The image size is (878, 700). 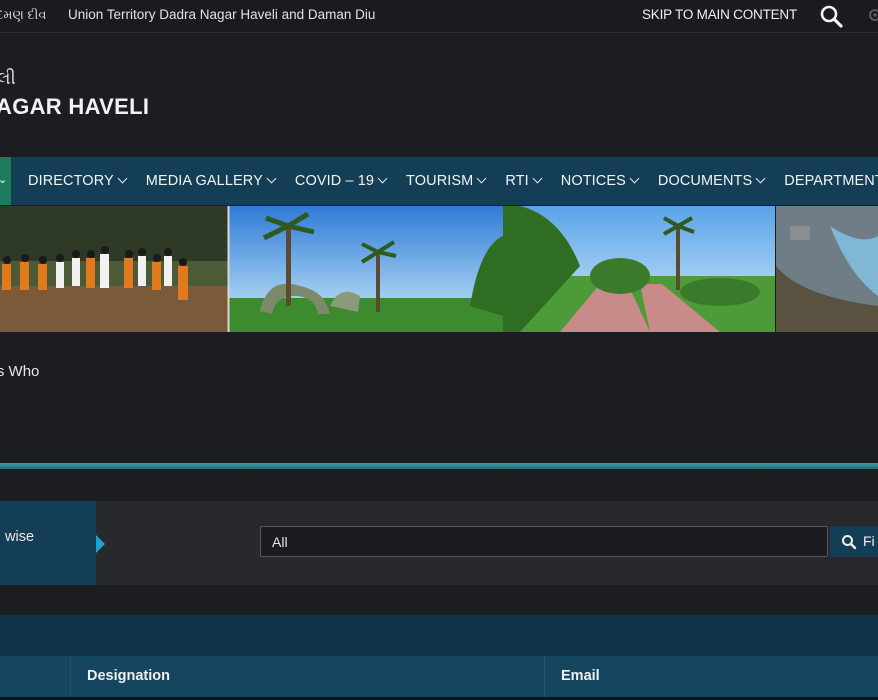 I want to click on nav-item-notices: NOTICES, so click(x=600, y=181).